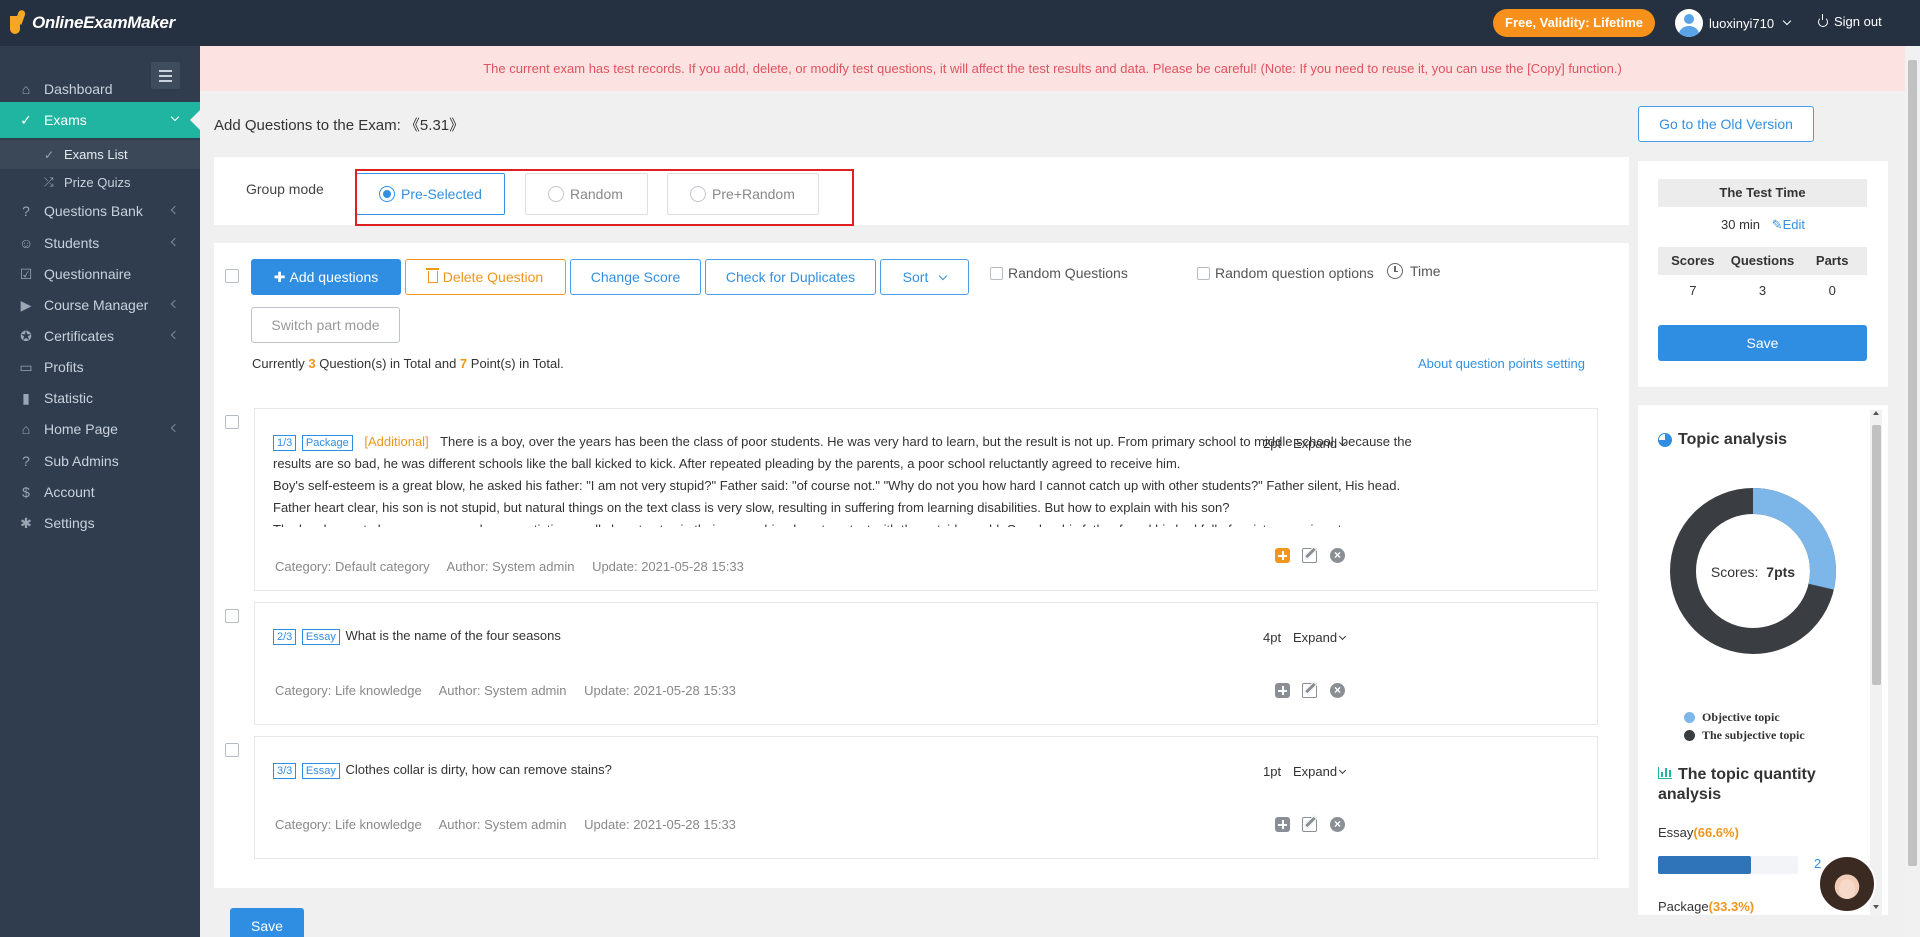 This screenshot has height=937, width=1920. I want to click on question-type-tag: Package, so click(327, 443).